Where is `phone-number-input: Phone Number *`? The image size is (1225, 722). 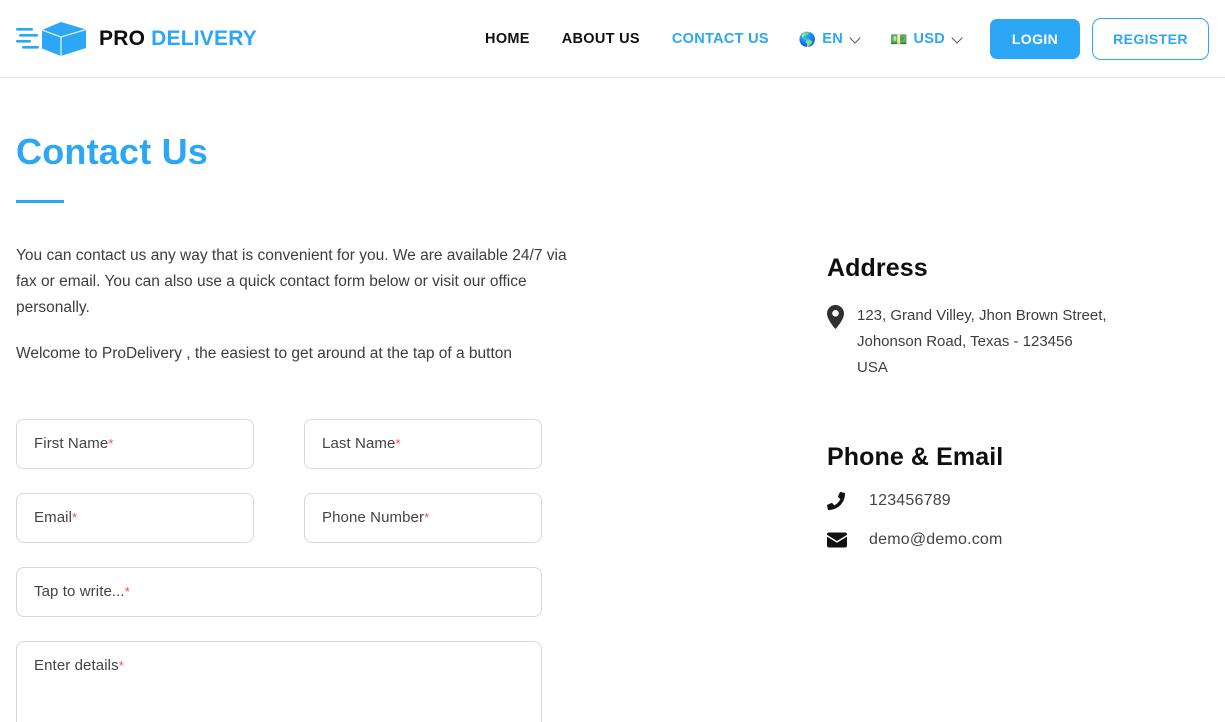 phone-number-input: Phone Number * is located at coordinates (423, 517).